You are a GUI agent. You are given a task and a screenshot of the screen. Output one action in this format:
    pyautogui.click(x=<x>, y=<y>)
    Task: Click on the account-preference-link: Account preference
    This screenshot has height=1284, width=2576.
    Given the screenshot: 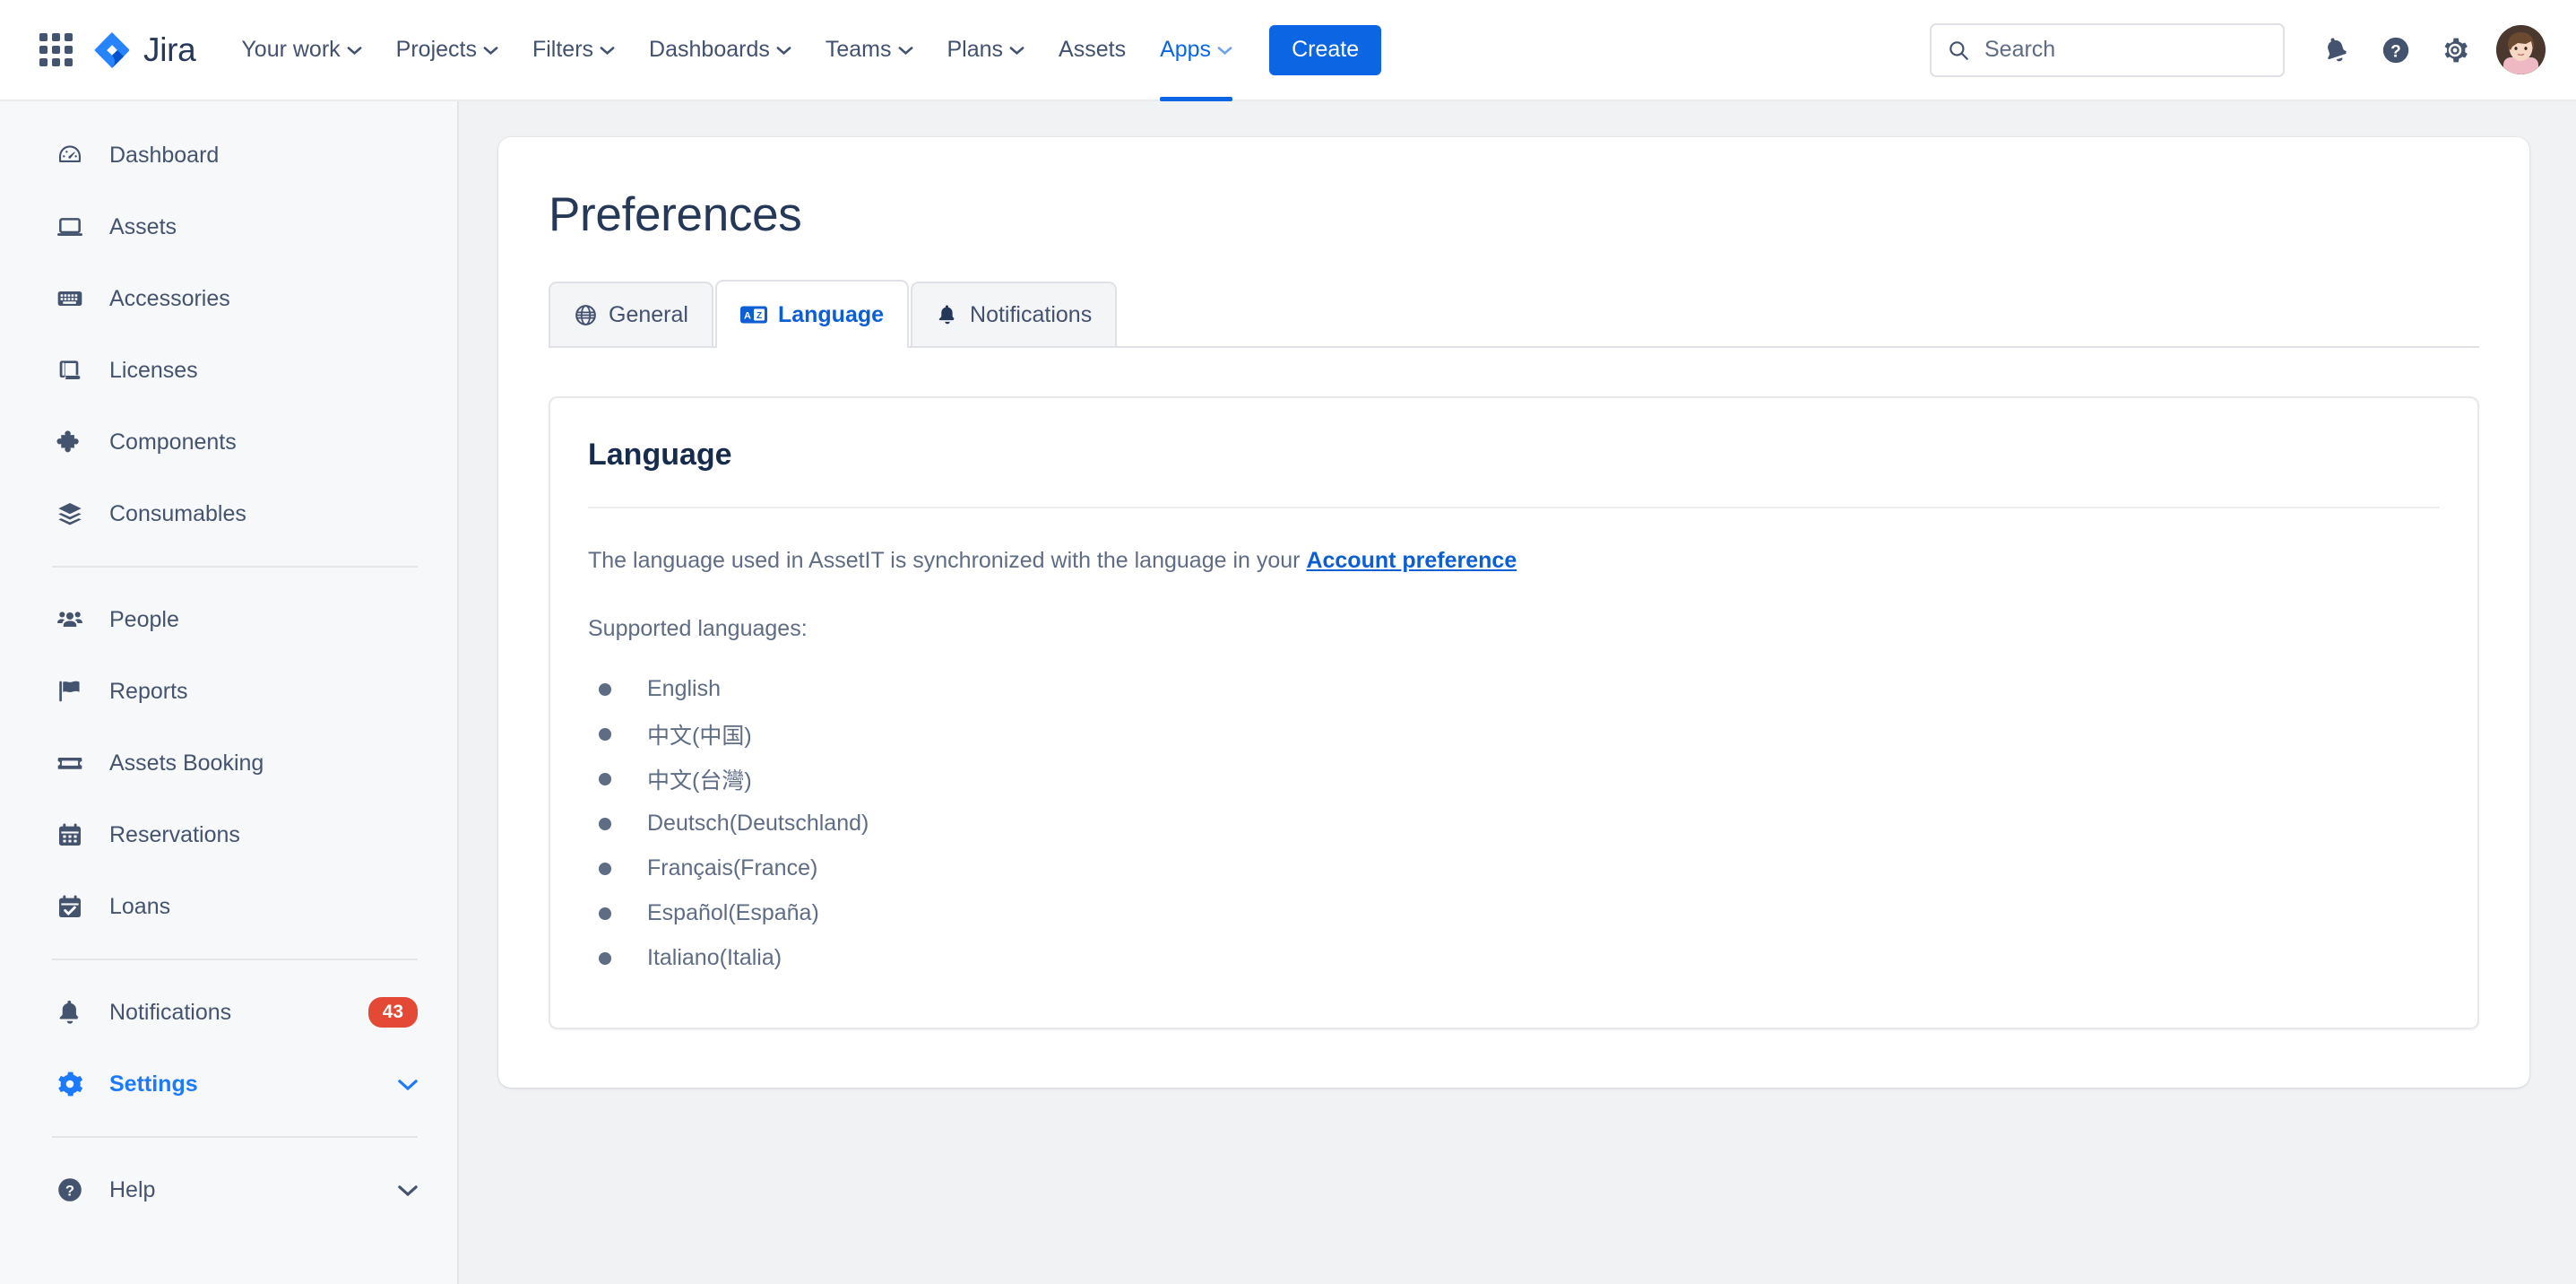 What is the action you would take?
    pyautogui.click(x=1411, y=560)
    